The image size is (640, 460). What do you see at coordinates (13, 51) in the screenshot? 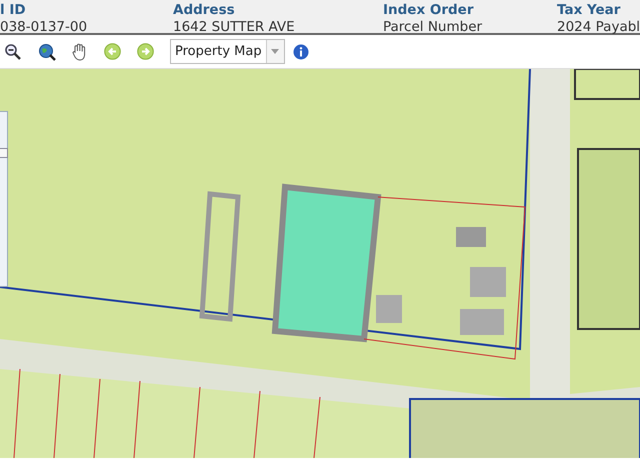
I see `zoom-out-icon` at bounding box center [13, 51].